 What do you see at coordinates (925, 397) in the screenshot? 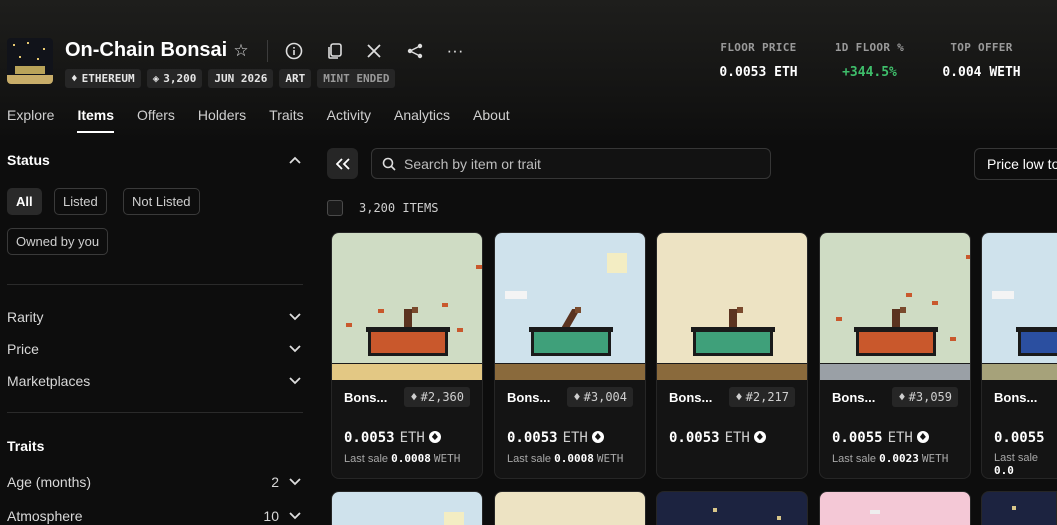
I see `item-number-badge: ♦ #3,059` at bounding box center [925, 397].